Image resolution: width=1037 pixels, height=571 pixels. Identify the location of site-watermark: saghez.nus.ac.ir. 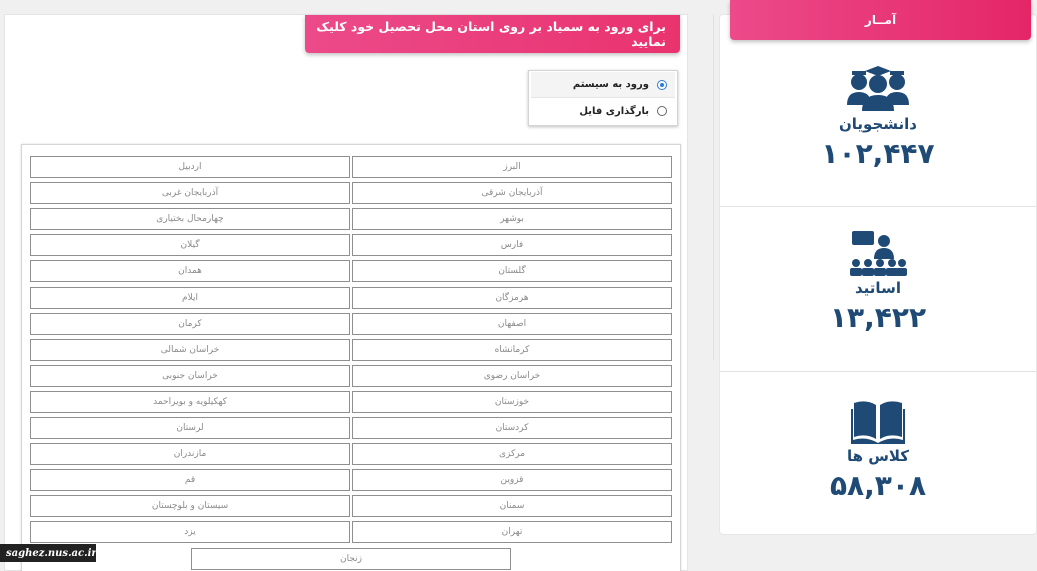
(48, 553).